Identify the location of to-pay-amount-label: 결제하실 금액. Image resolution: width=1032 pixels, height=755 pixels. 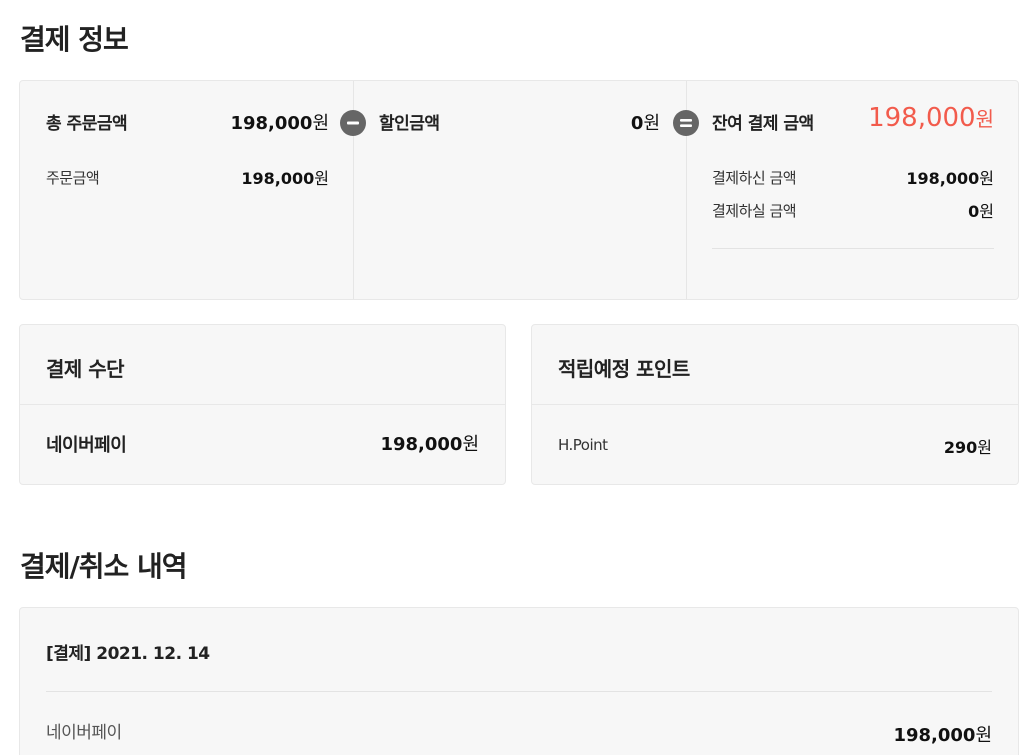
(754, 211).